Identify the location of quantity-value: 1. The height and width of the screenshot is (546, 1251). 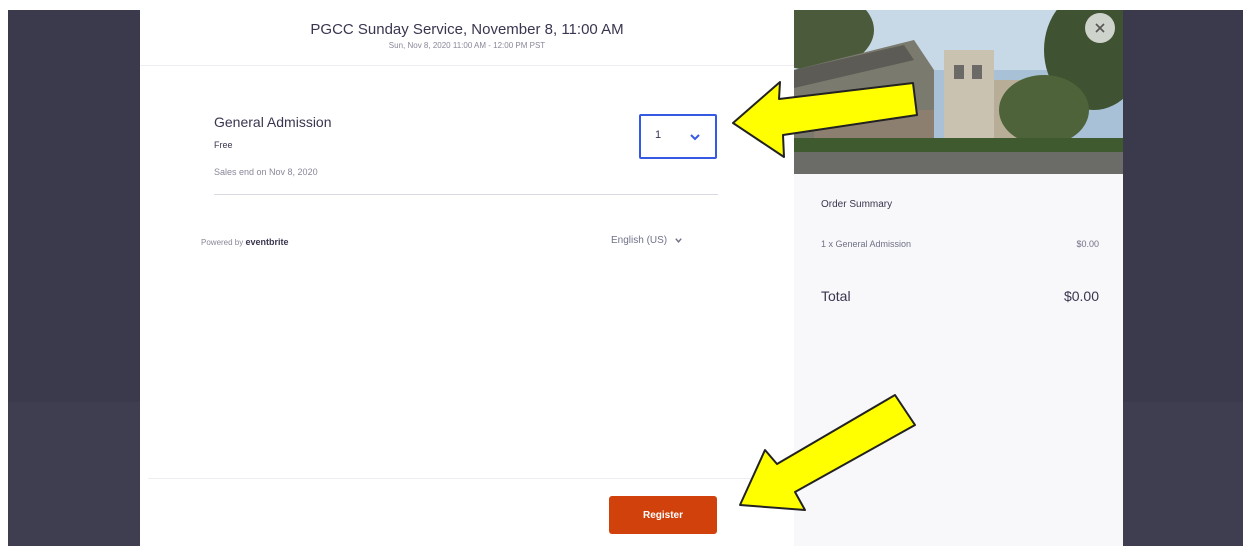
(658, 135).